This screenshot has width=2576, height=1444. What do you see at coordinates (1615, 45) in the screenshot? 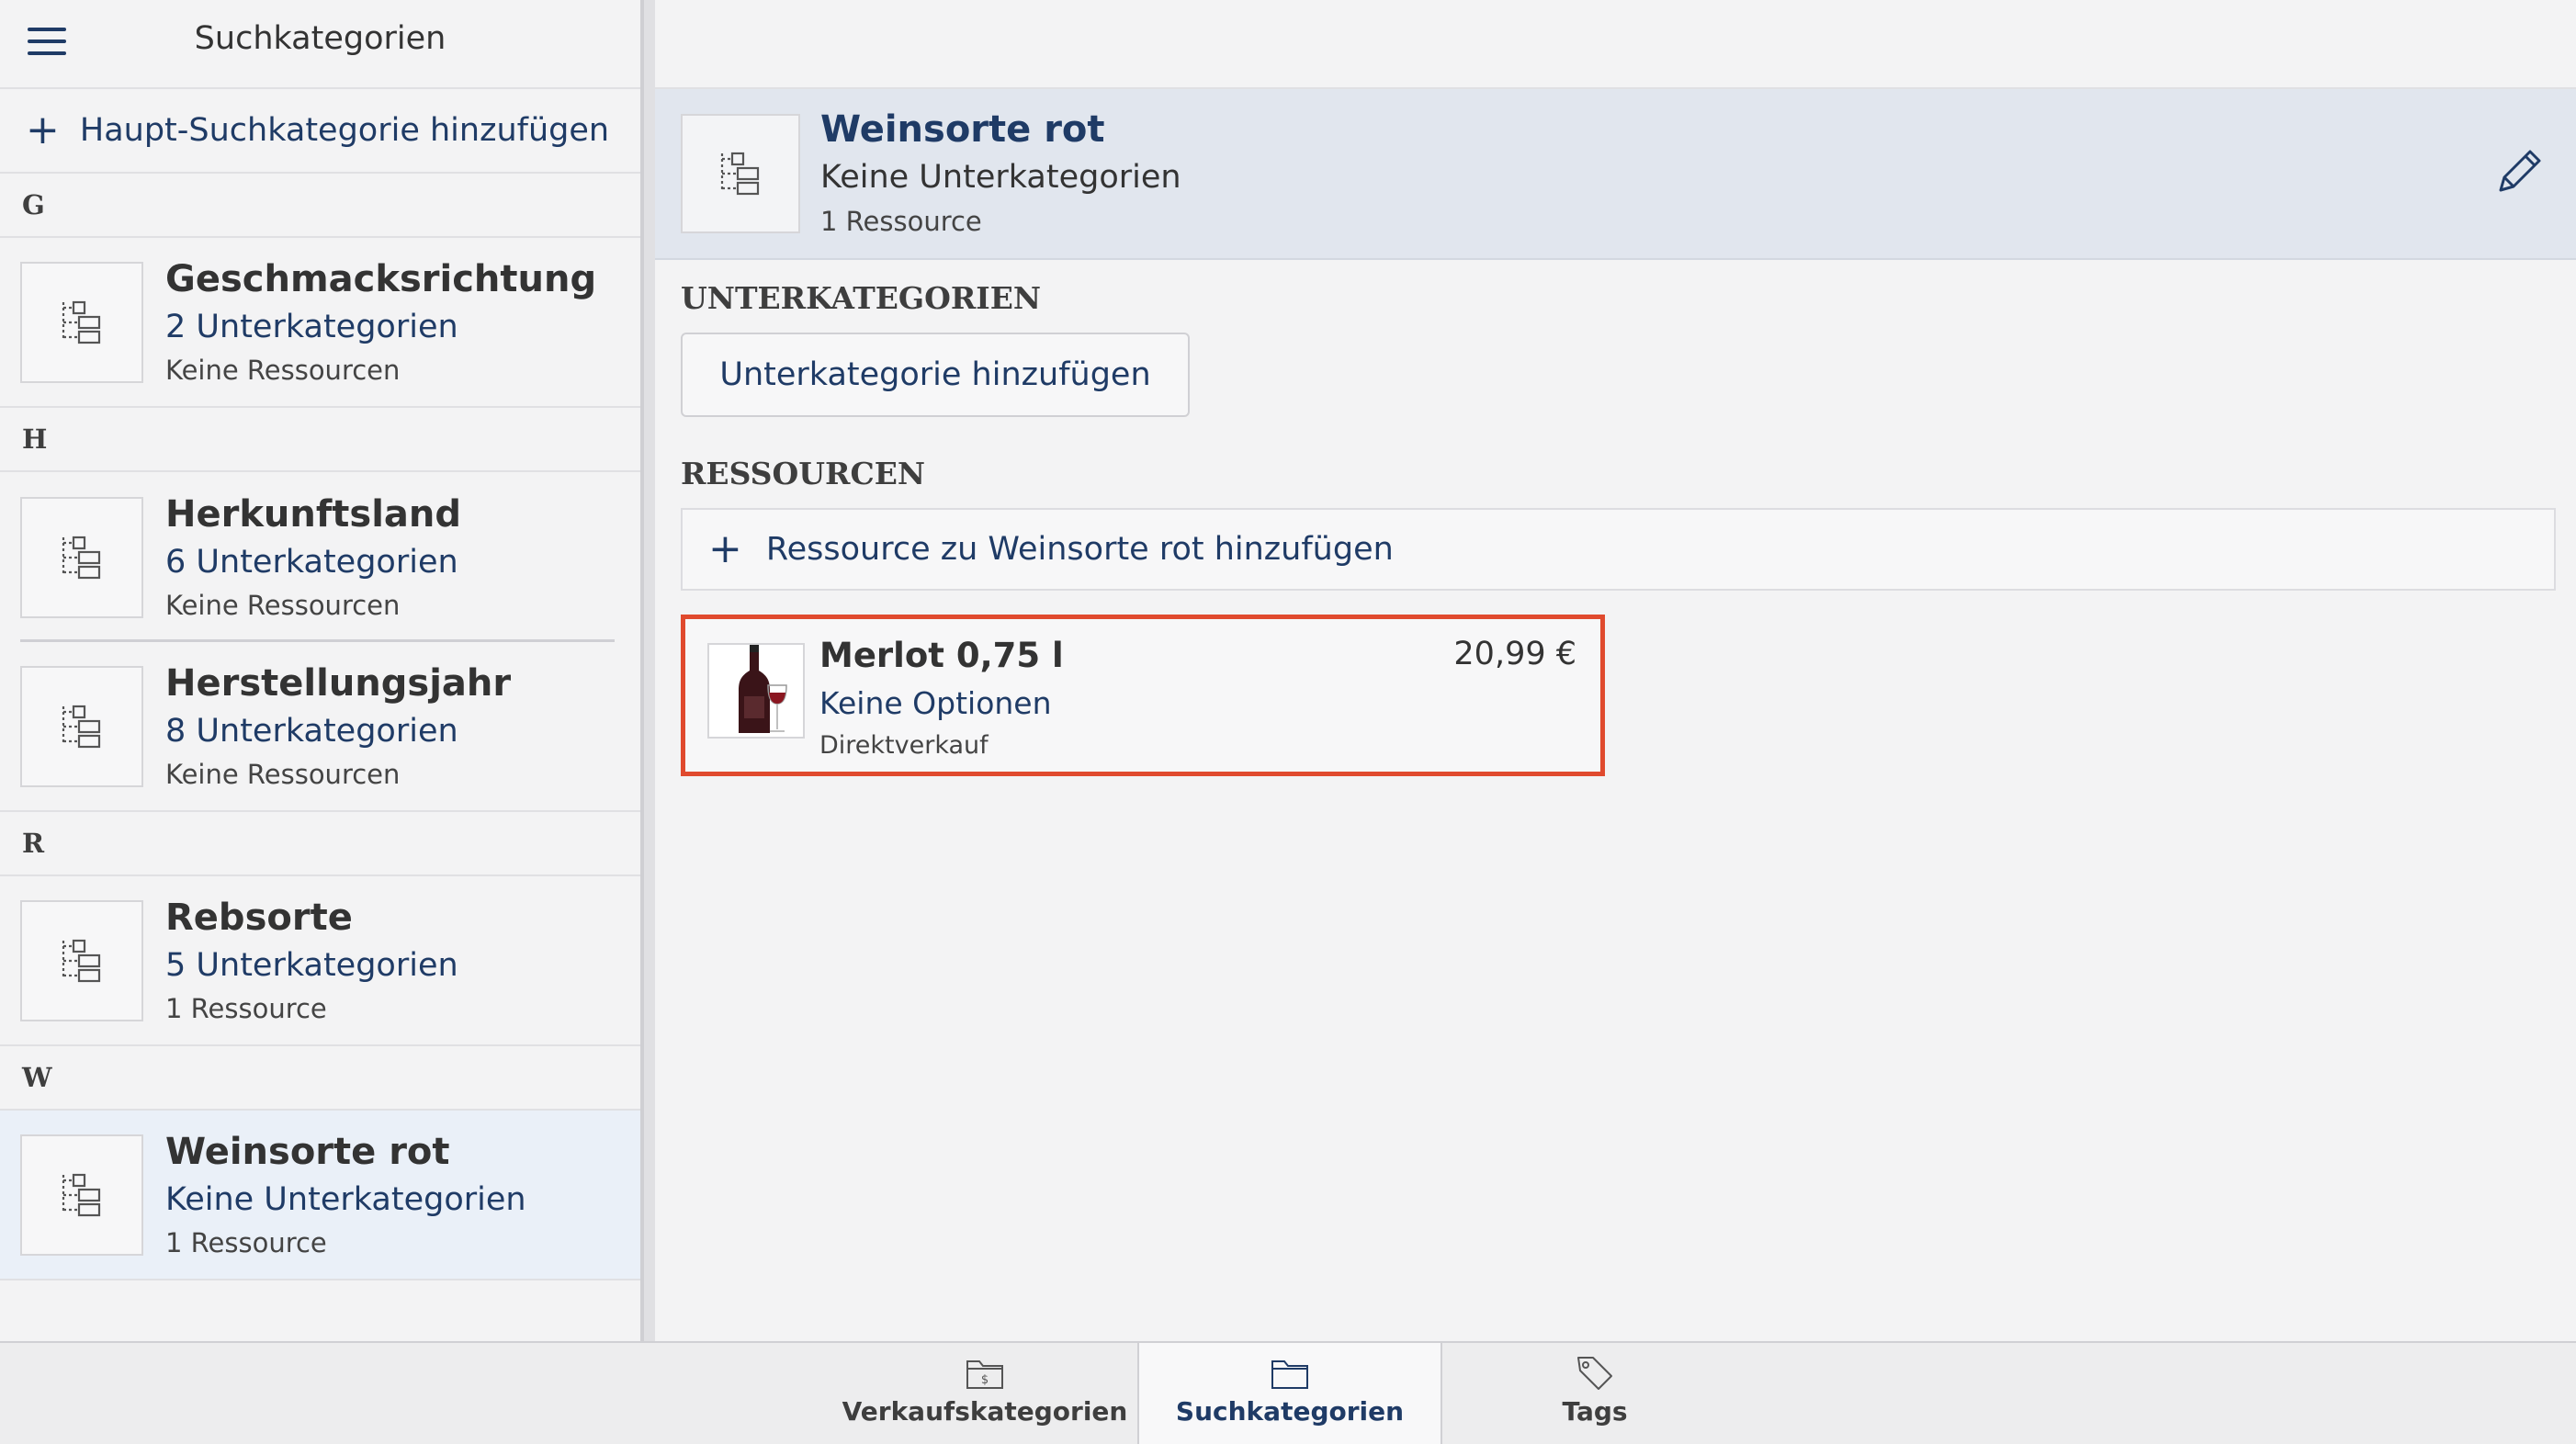
I see `detail-topbar` at bounding box center [1615, 45].